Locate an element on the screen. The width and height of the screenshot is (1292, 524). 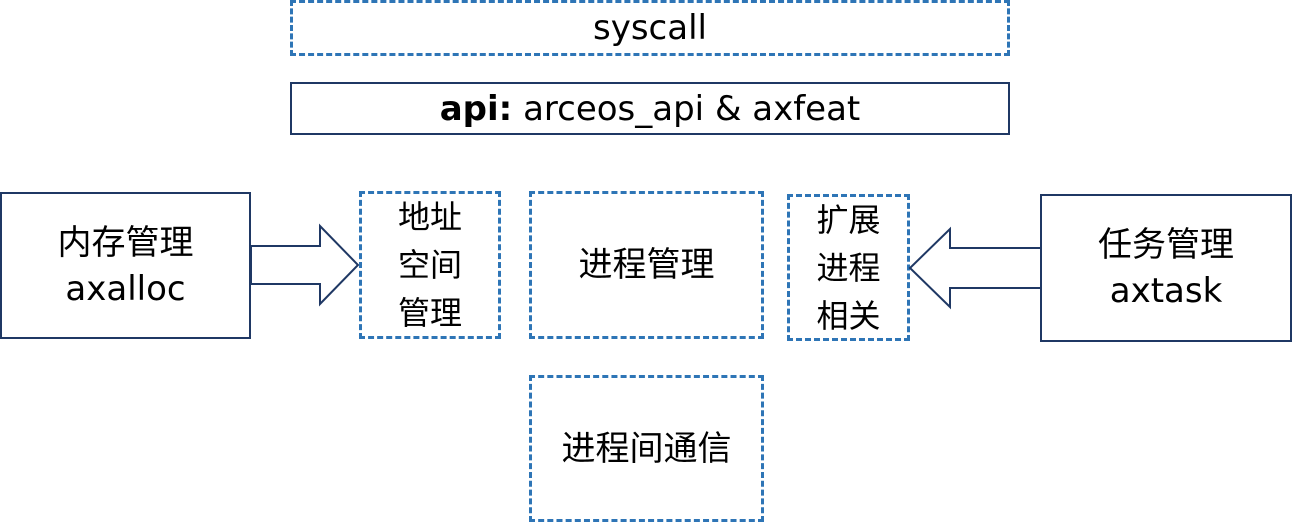
api-layer-box: api: arceos_api & axfeat is located at coordinates (650, 108).